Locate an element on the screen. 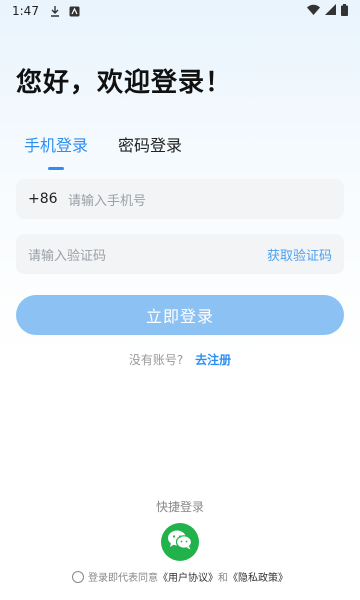  tab-password-login: 密码登录 is located at coordinates (150, 144).